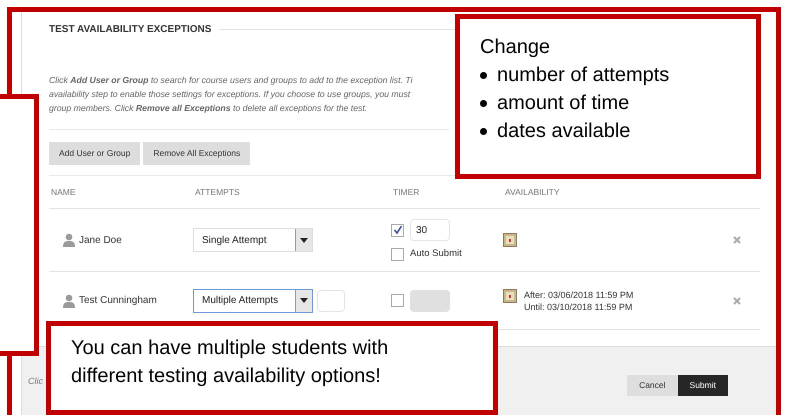 This screenshot has height=415, width=786. Describe the element at coordinates (563, 103) in the screenshot. I see `callout-item: amount of time` at that location.